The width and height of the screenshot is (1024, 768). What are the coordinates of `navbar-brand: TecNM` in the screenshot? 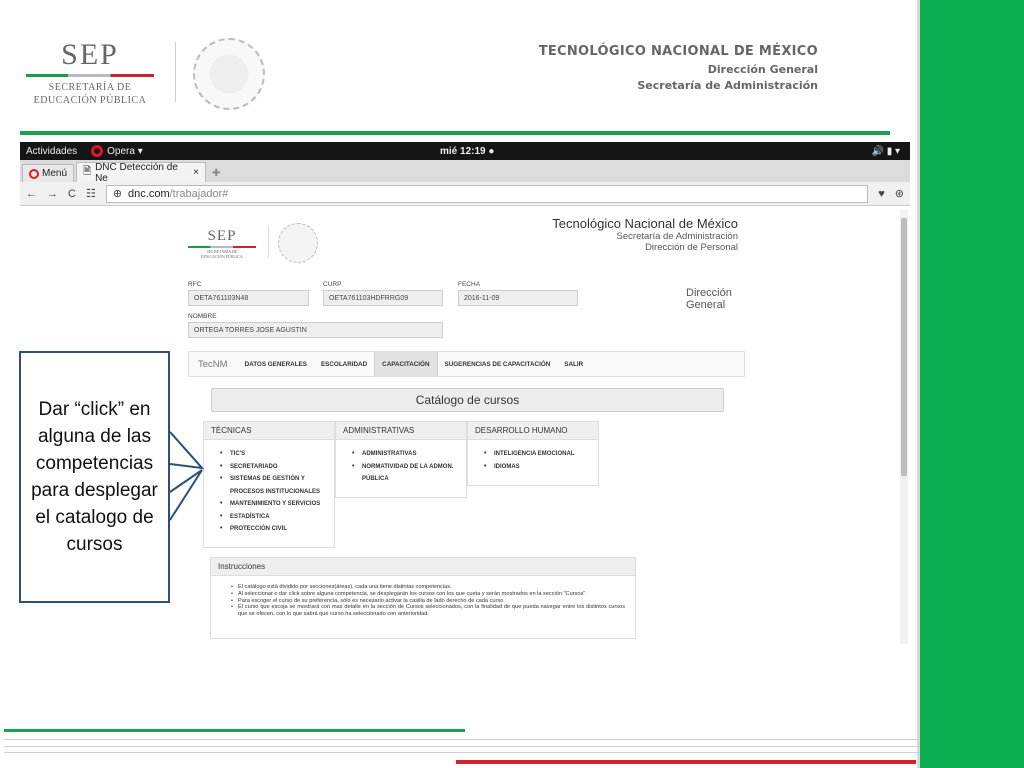 It's located at (213, 364).